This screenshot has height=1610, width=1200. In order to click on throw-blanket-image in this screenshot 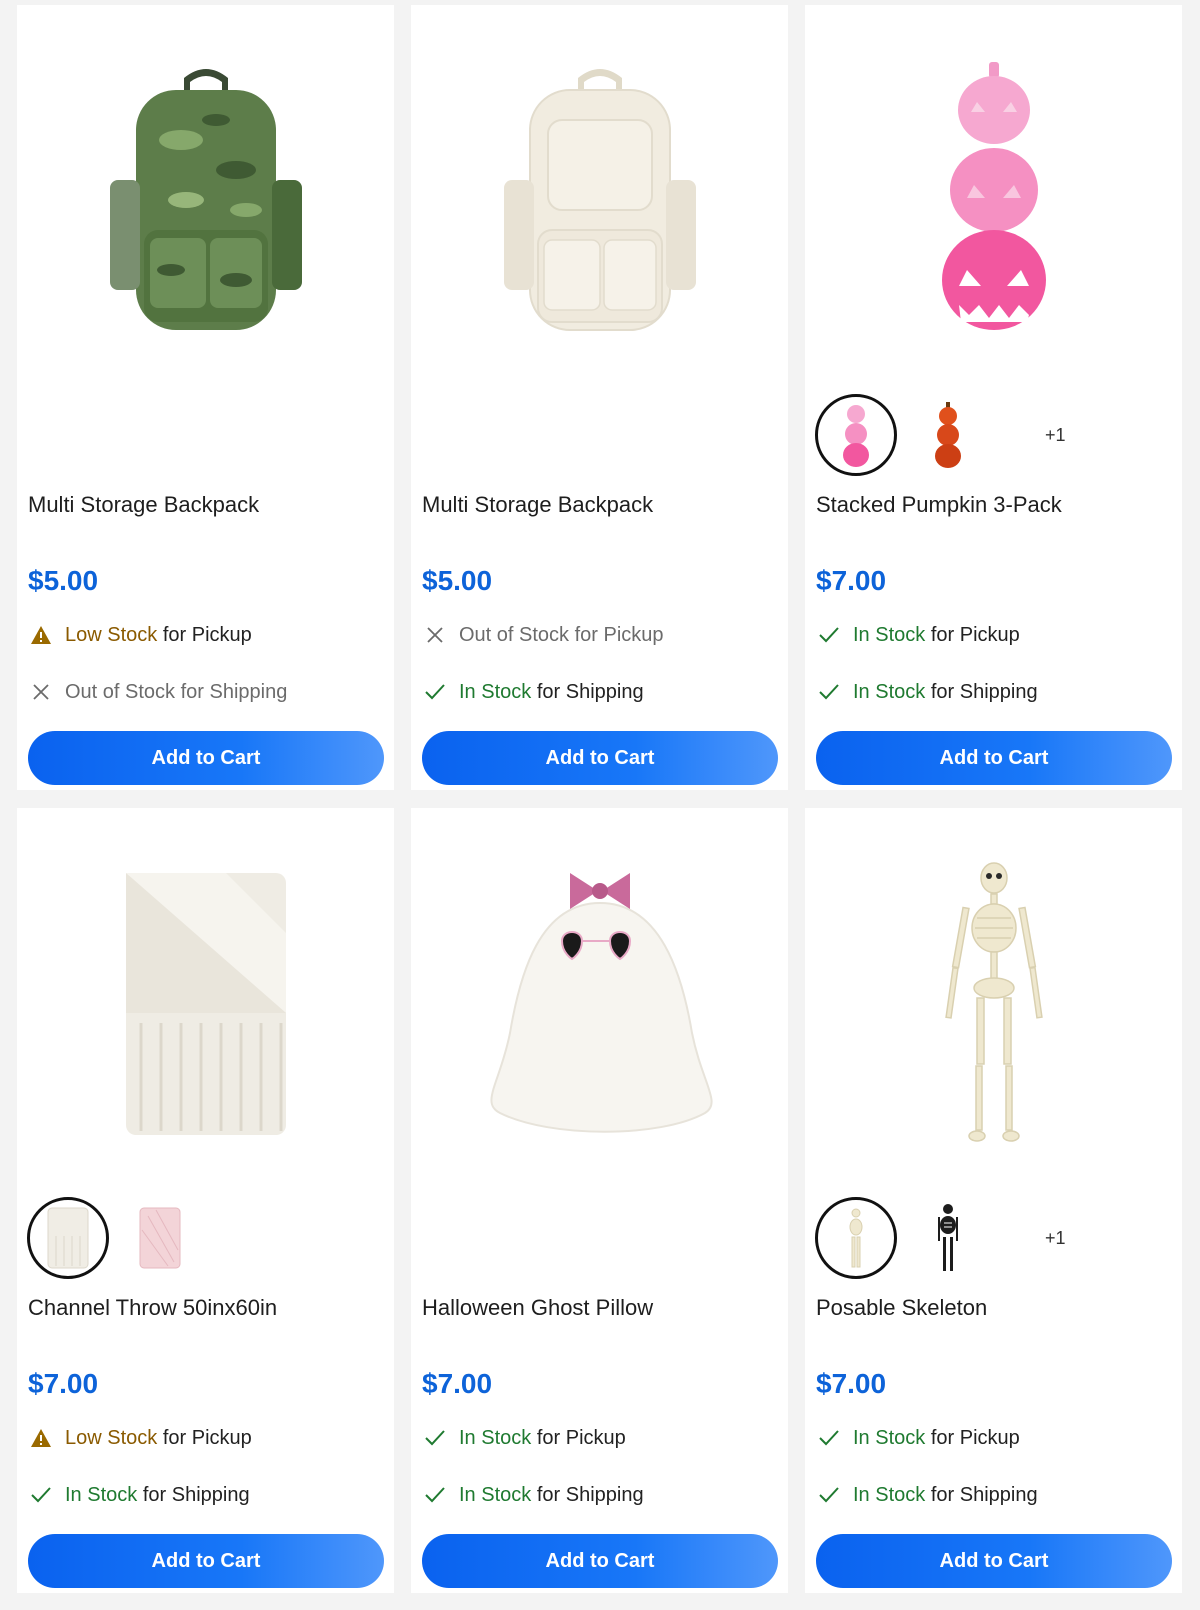, I will do `click(205, 1004)`.